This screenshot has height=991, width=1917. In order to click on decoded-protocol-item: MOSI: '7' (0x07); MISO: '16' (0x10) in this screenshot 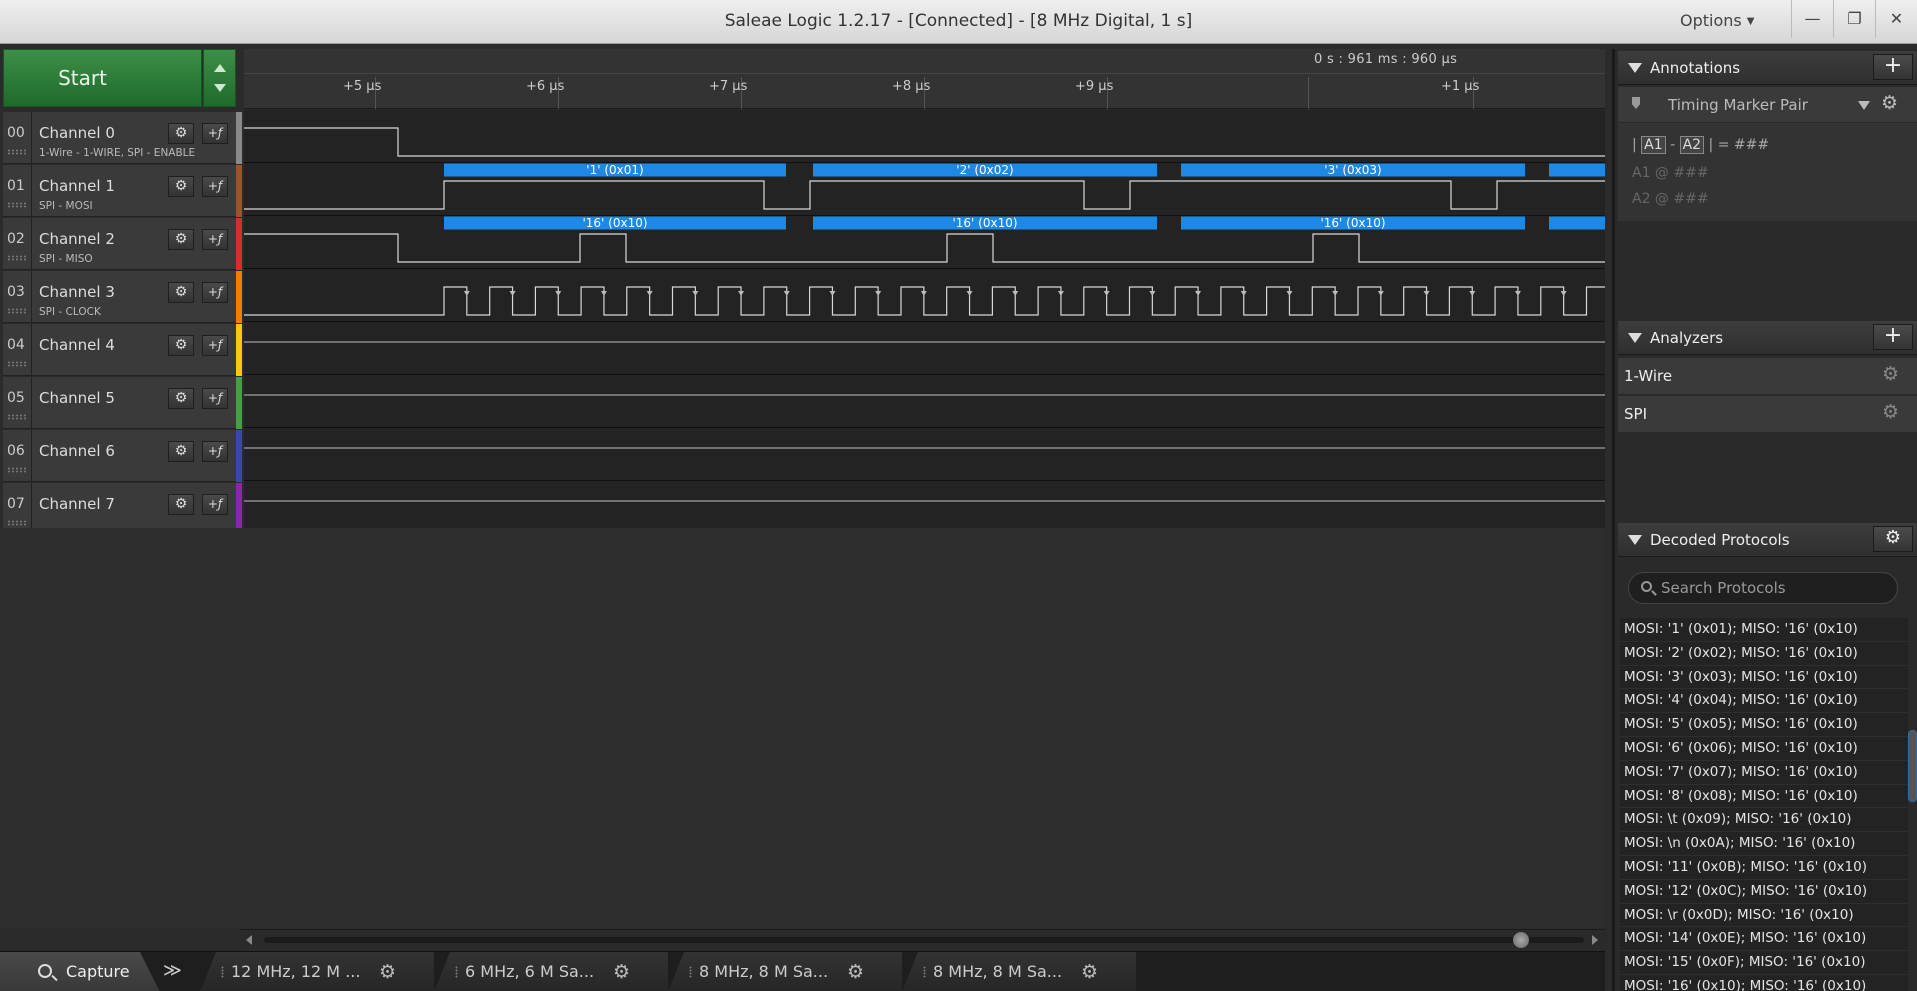, I will do `click(1764, 773)`.